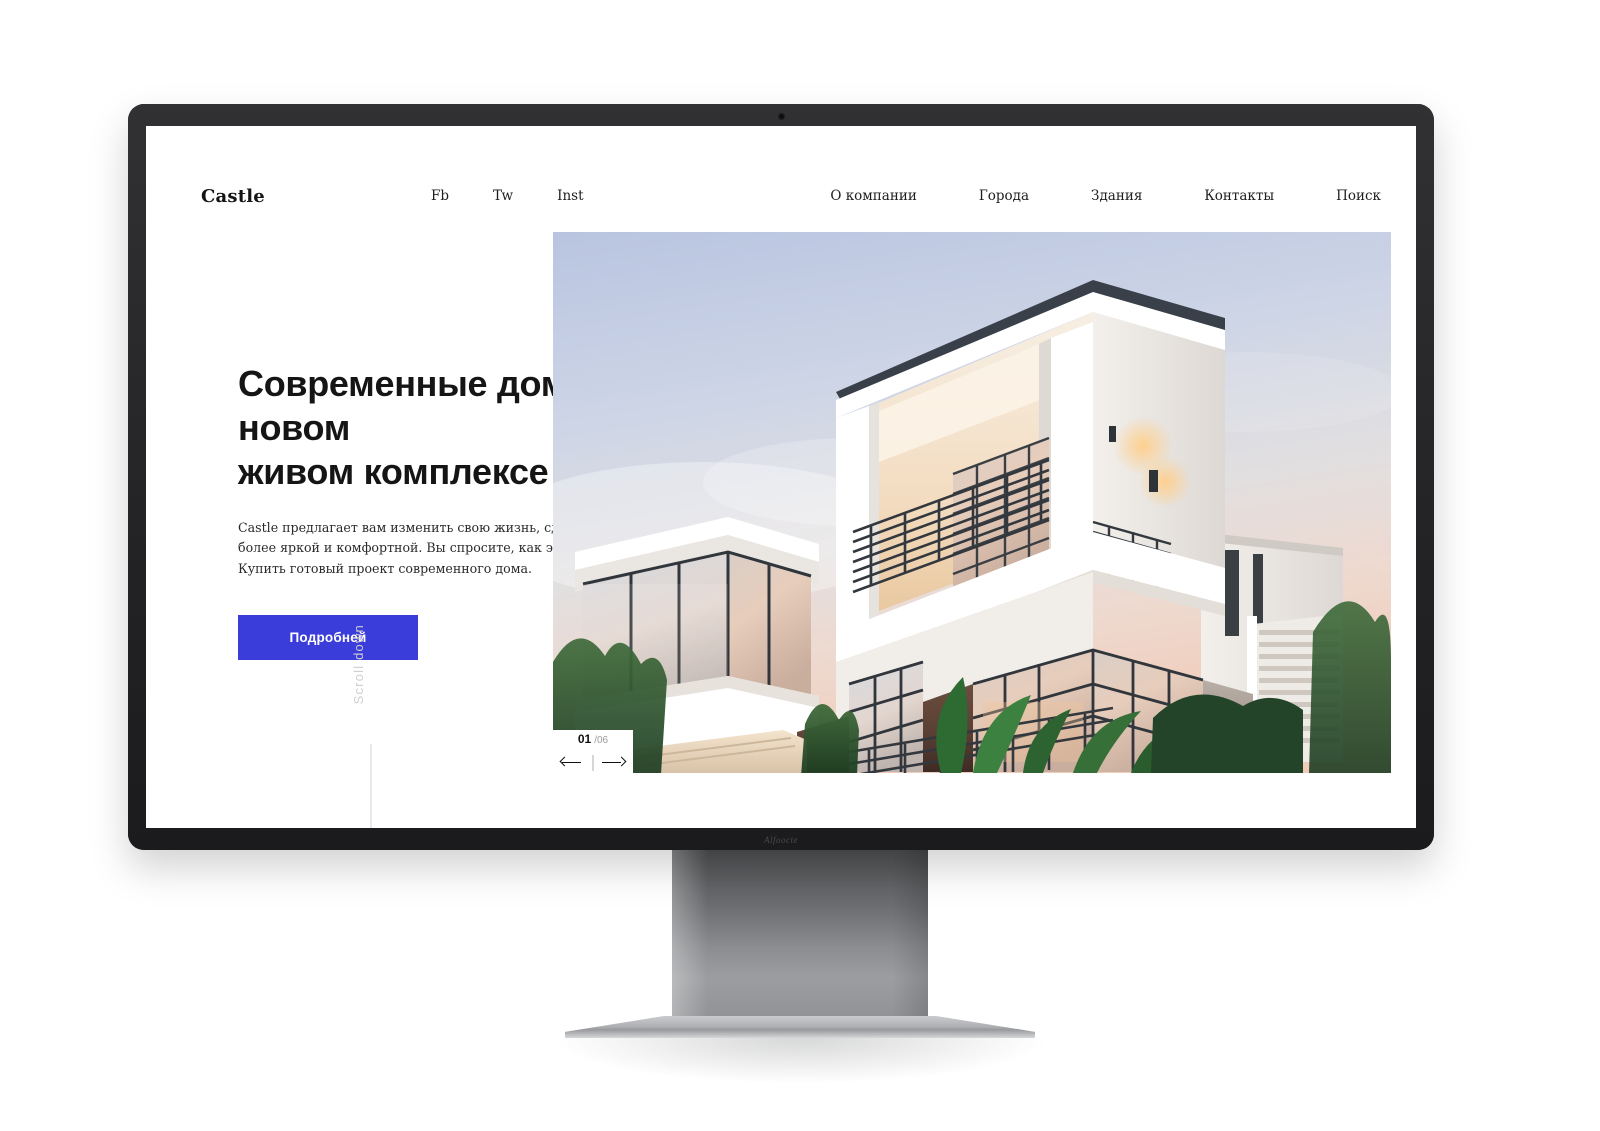 This screenshot has height=1131, width=1600. What do you see at coordinates (800, 1027) in the screenshot?
I see `monitor-stand-base` at bounding box center [800, 1027].